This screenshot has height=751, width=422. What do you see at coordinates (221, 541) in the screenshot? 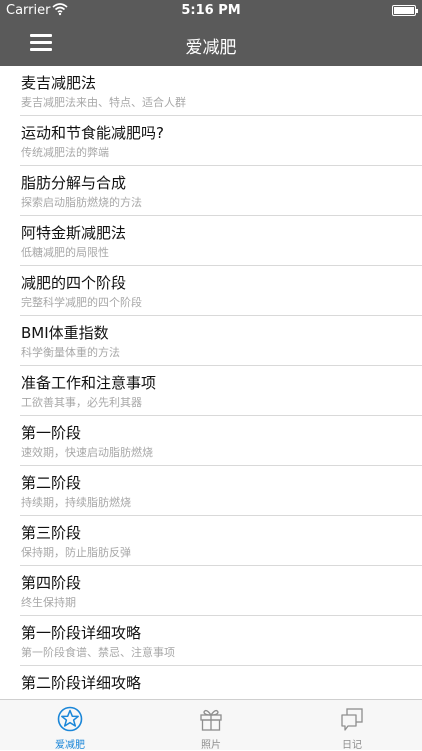
I see `list-item: 第三阶段保持期，防止脂肪反弹` at bounding box center [221, 541].